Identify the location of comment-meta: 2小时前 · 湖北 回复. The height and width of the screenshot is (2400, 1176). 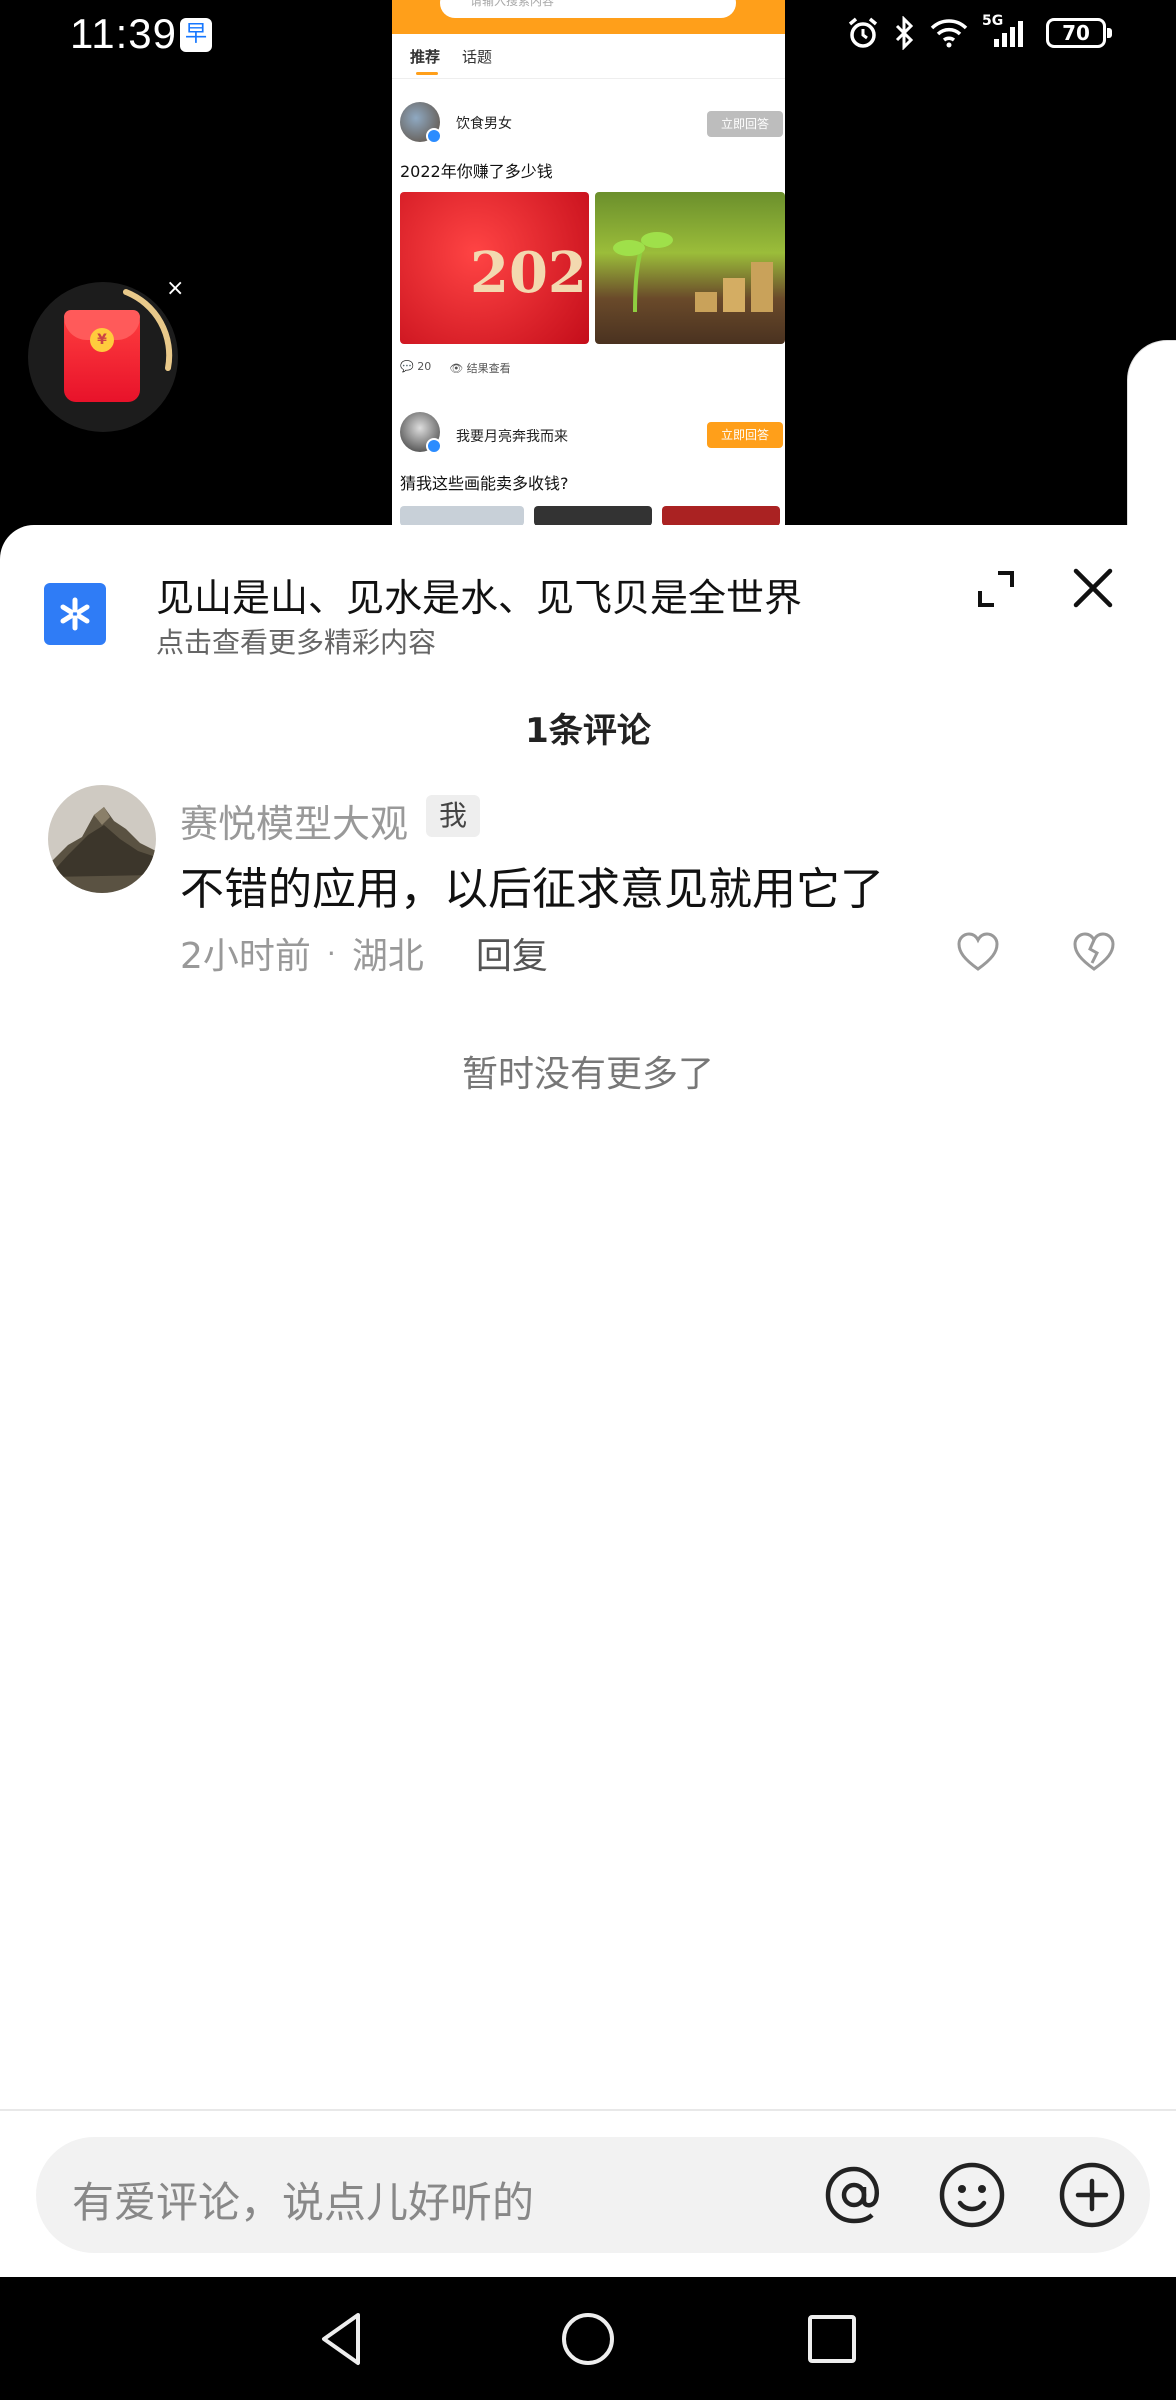
(364, 953).